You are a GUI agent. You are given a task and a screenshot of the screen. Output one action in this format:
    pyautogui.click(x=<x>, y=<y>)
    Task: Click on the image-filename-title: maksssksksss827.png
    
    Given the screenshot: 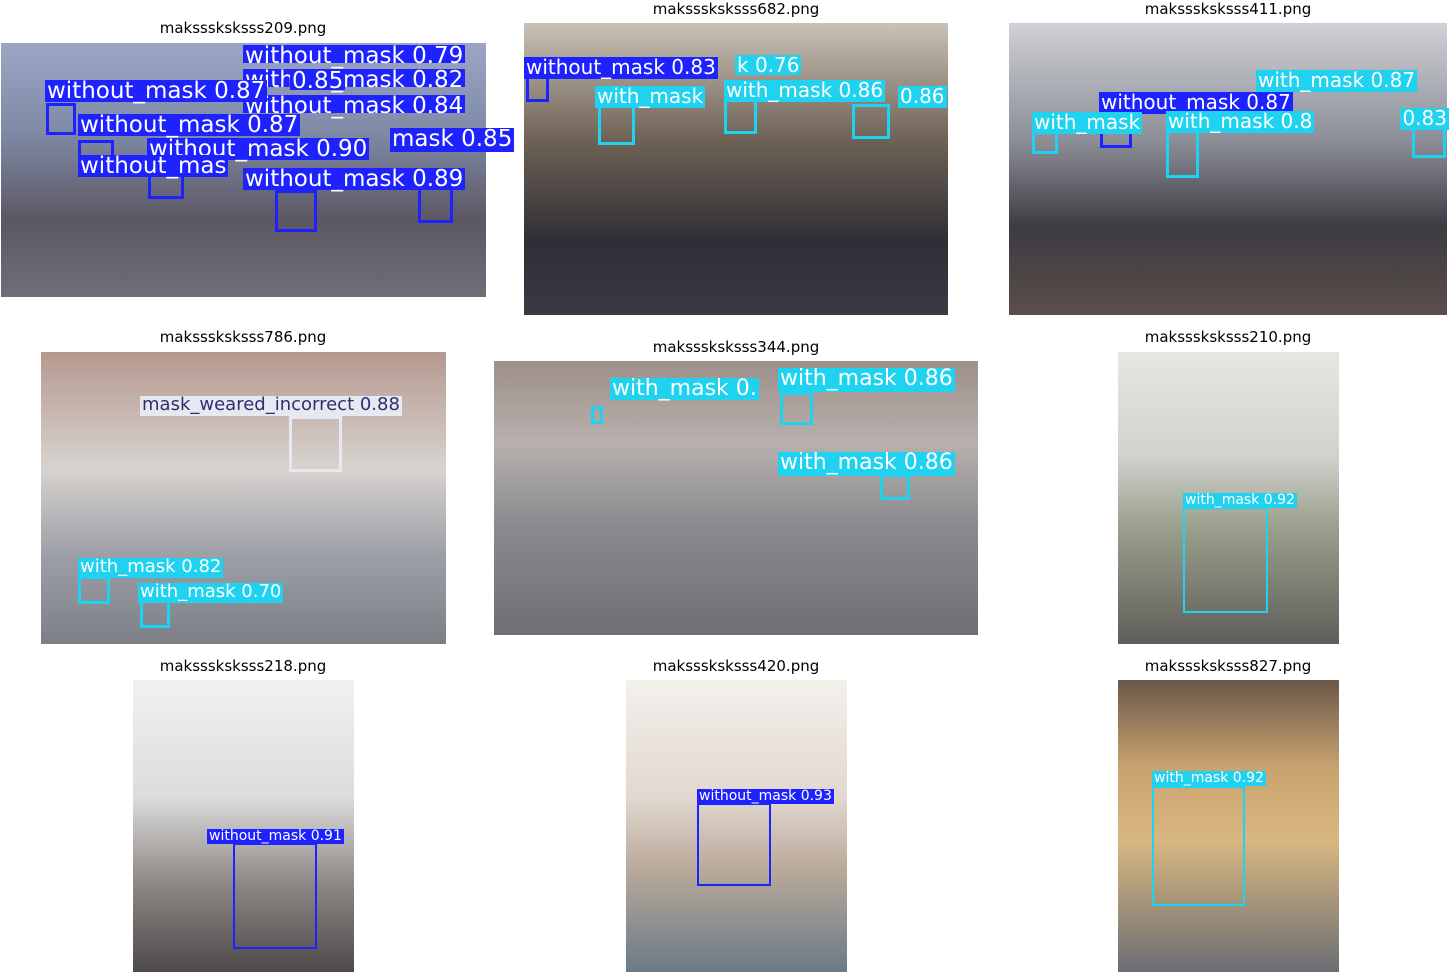 What is the action you would take?
    pyautogui.click(x=1228, y=666)
    